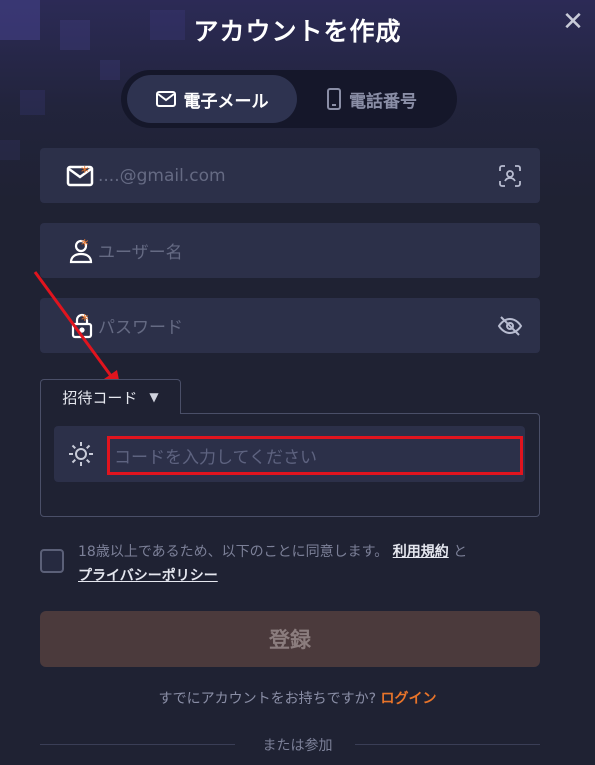 Image resolution: width=595 pixels, height=765 pixels. Describe the element at coordinates (409, 699) in the screenshot. I see `login-link: ログイン` at that location.